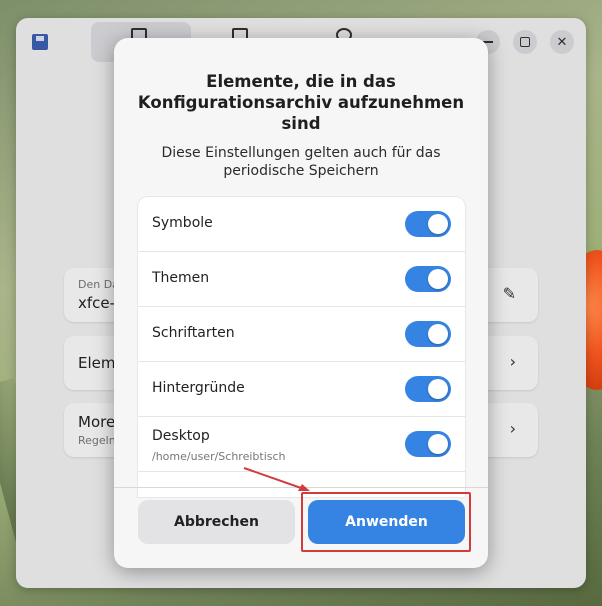 Image resolution: width=602 pixels, height=606 pixels. I want to click on themen-toggle, so click(428, 279).